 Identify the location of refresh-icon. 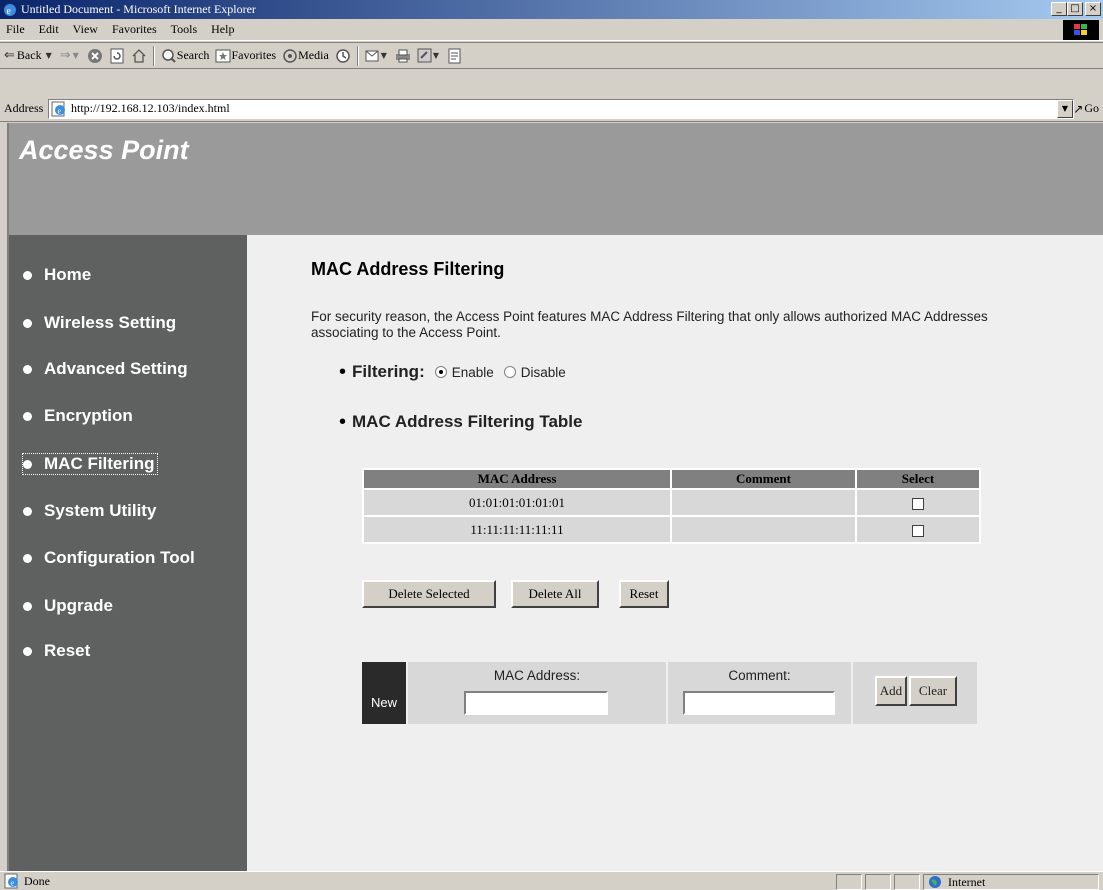
(117, 55).